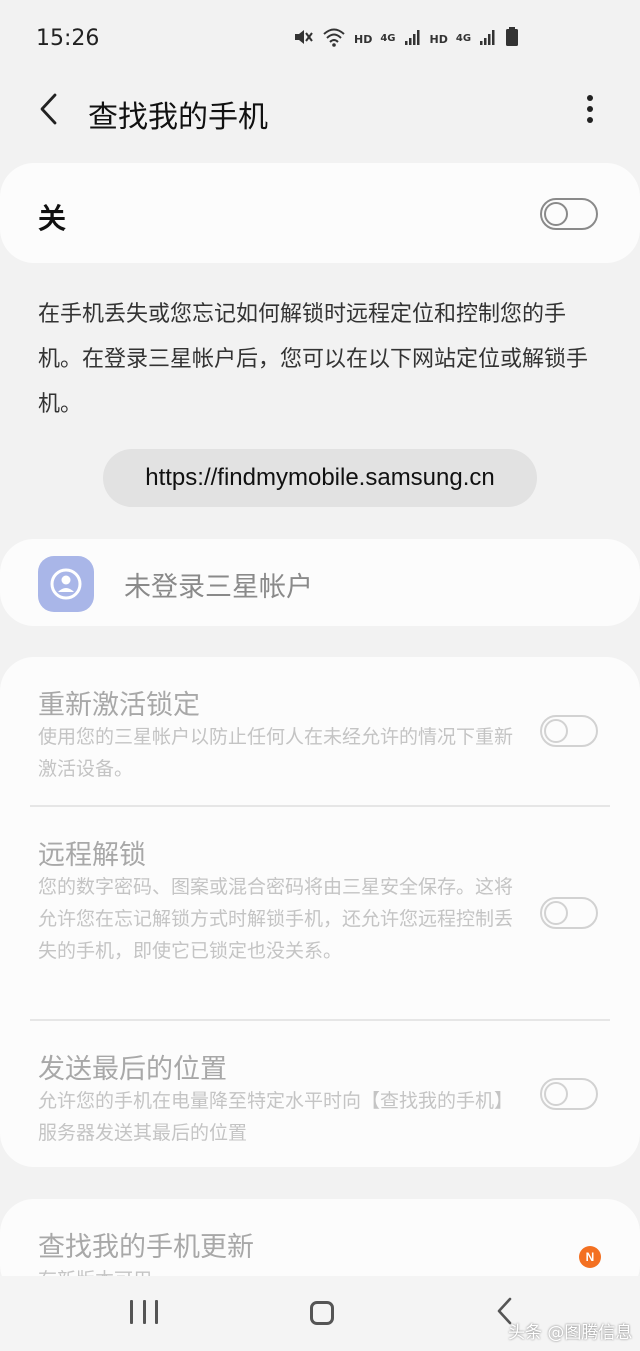  Describe the element at coordinates (276, 753) in the screenshot. I see `setting-description: 使用您的三星帐户以防止任何人在未经允许的情况下重新激活设备。` at that location.